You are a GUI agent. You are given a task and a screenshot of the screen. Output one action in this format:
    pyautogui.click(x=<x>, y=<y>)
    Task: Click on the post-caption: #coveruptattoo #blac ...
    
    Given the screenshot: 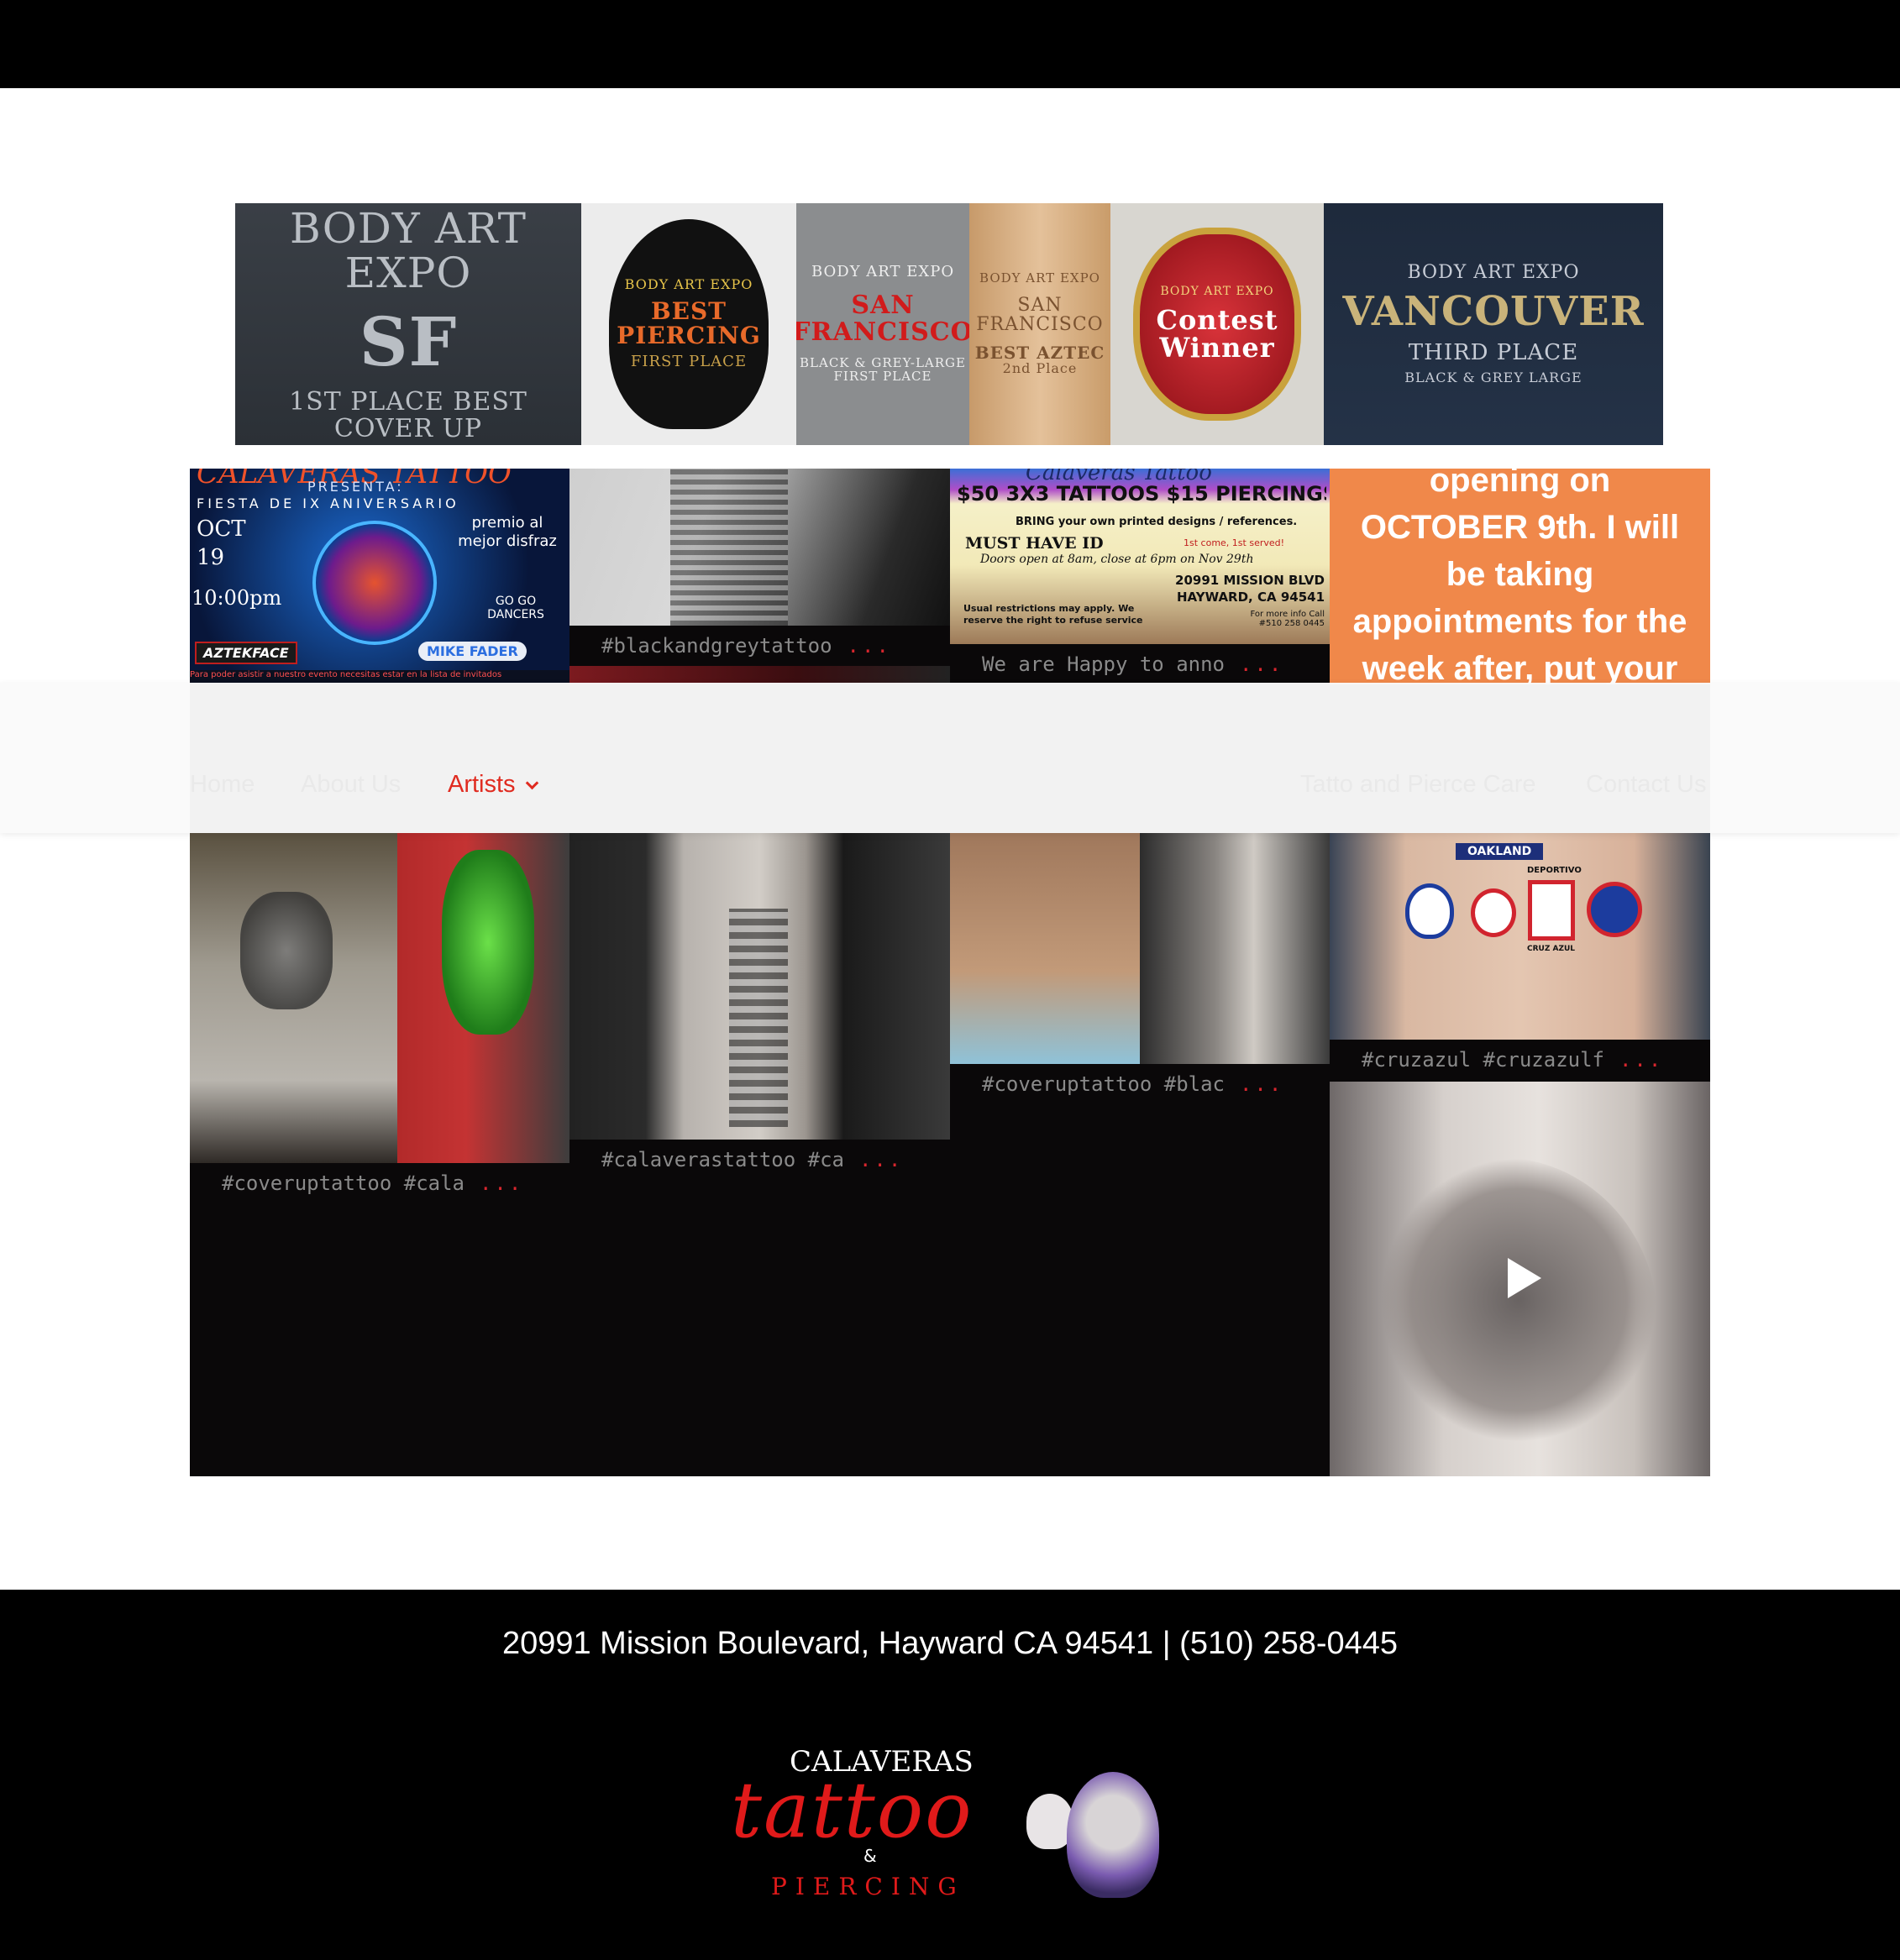 What is the action you would take?
    pyautogui.click(x=1140, y=1084)
    